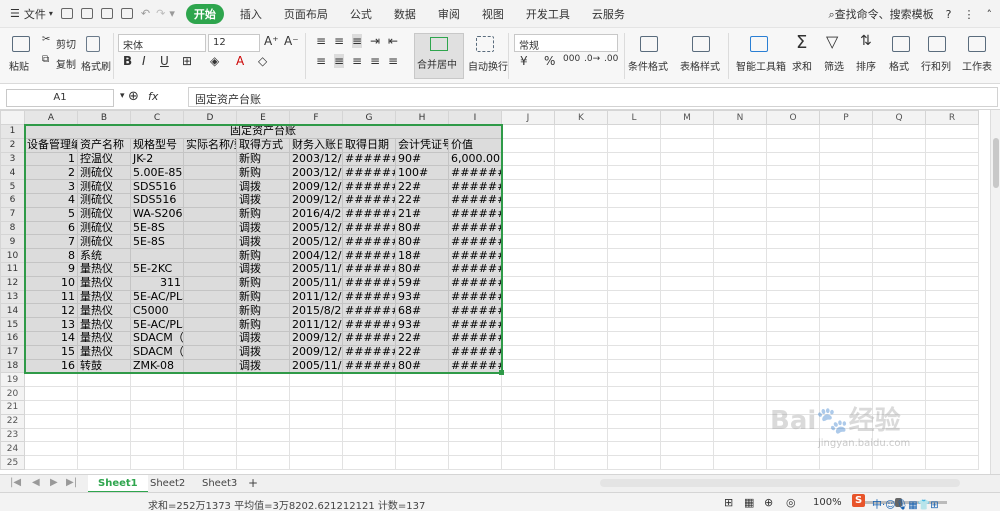 This screenshot has height=512, width=1000. Describe the element at coordinates (969, 14) in the screenshot. I see `more-icon: ⋮` at that location.